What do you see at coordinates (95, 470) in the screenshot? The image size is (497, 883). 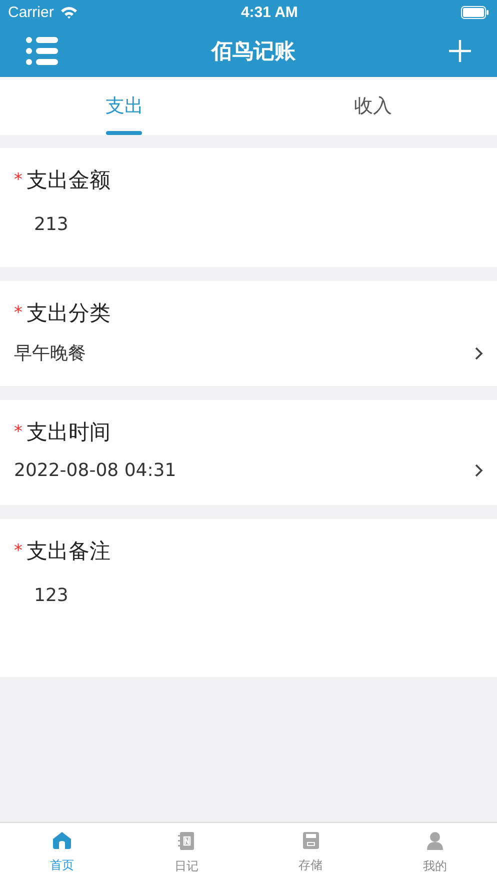 I see `picker-value: 2022-08-08 04:31` at bounding box center [95, 470].